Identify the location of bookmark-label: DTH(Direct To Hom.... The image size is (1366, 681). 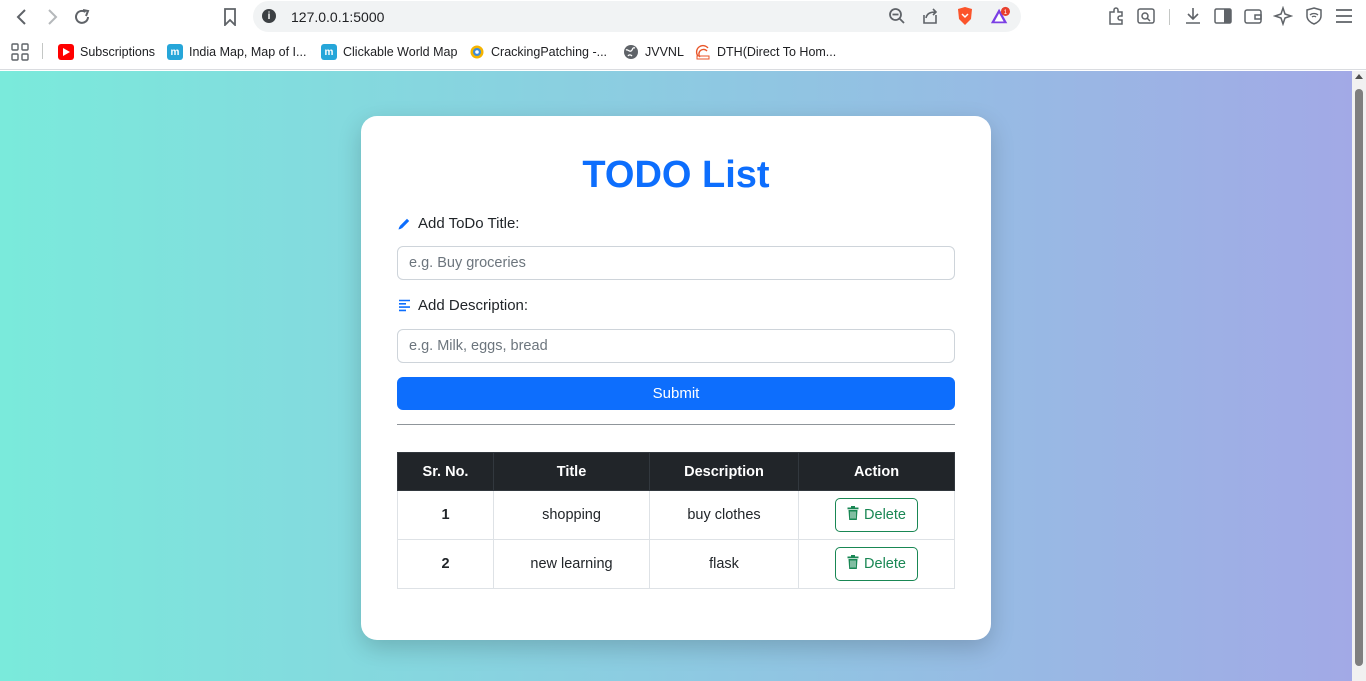
(777, 52).